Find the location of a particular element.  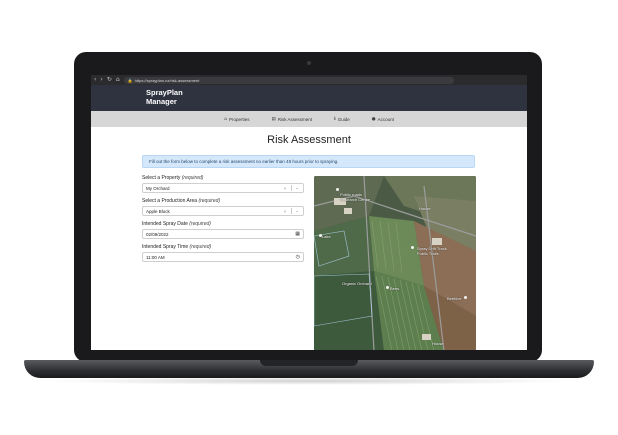

time-value: 11:00 AM is located at coordinates (155, 257).